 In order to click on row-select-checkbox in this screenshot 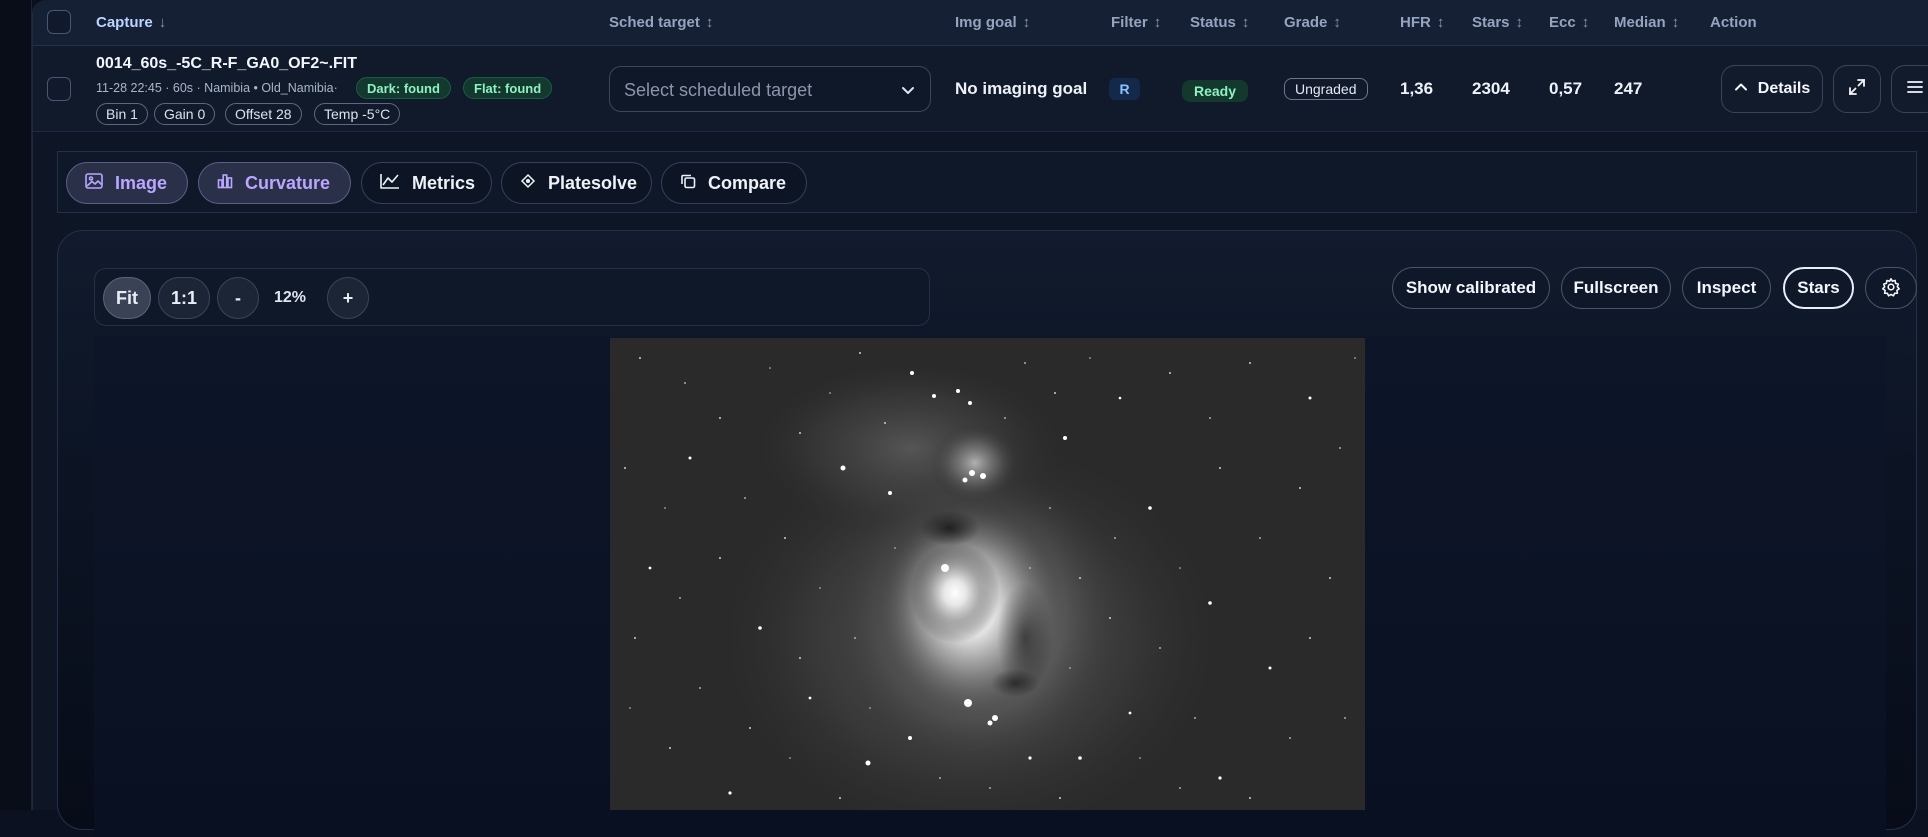, I will do `click(59, 89)`.